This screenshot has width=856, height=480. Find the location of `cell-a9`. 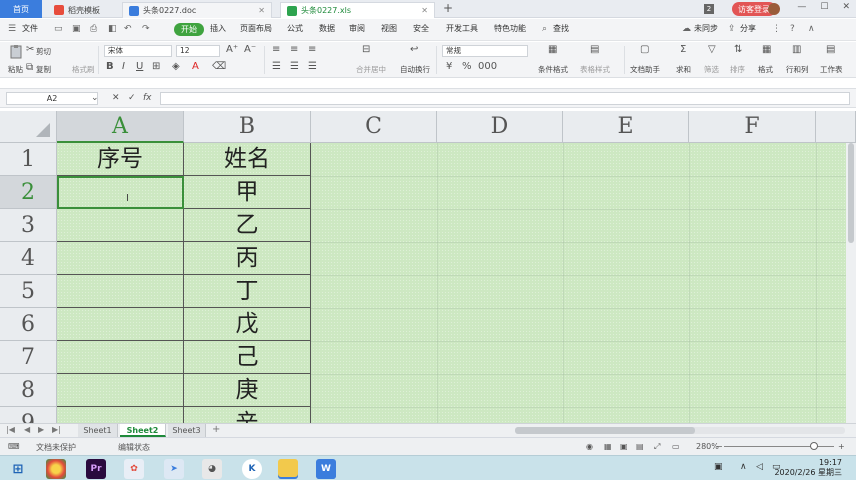

cell-a9 is located at coordinates (120, 415).